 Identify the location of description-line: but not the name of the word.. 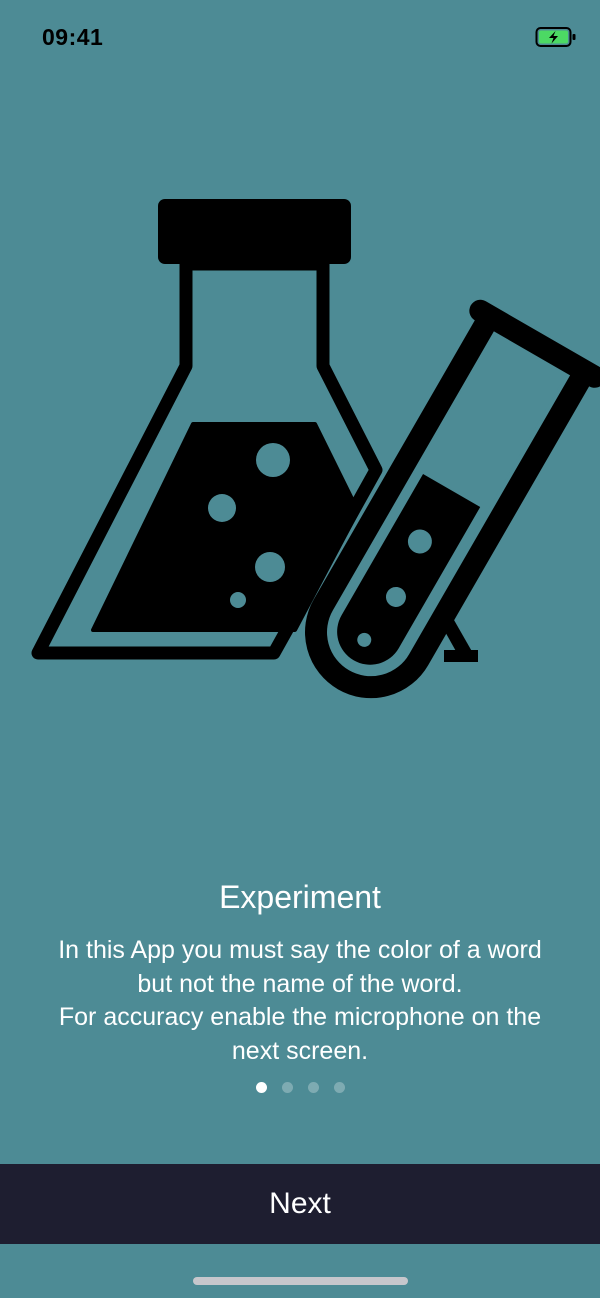
(300, 983).